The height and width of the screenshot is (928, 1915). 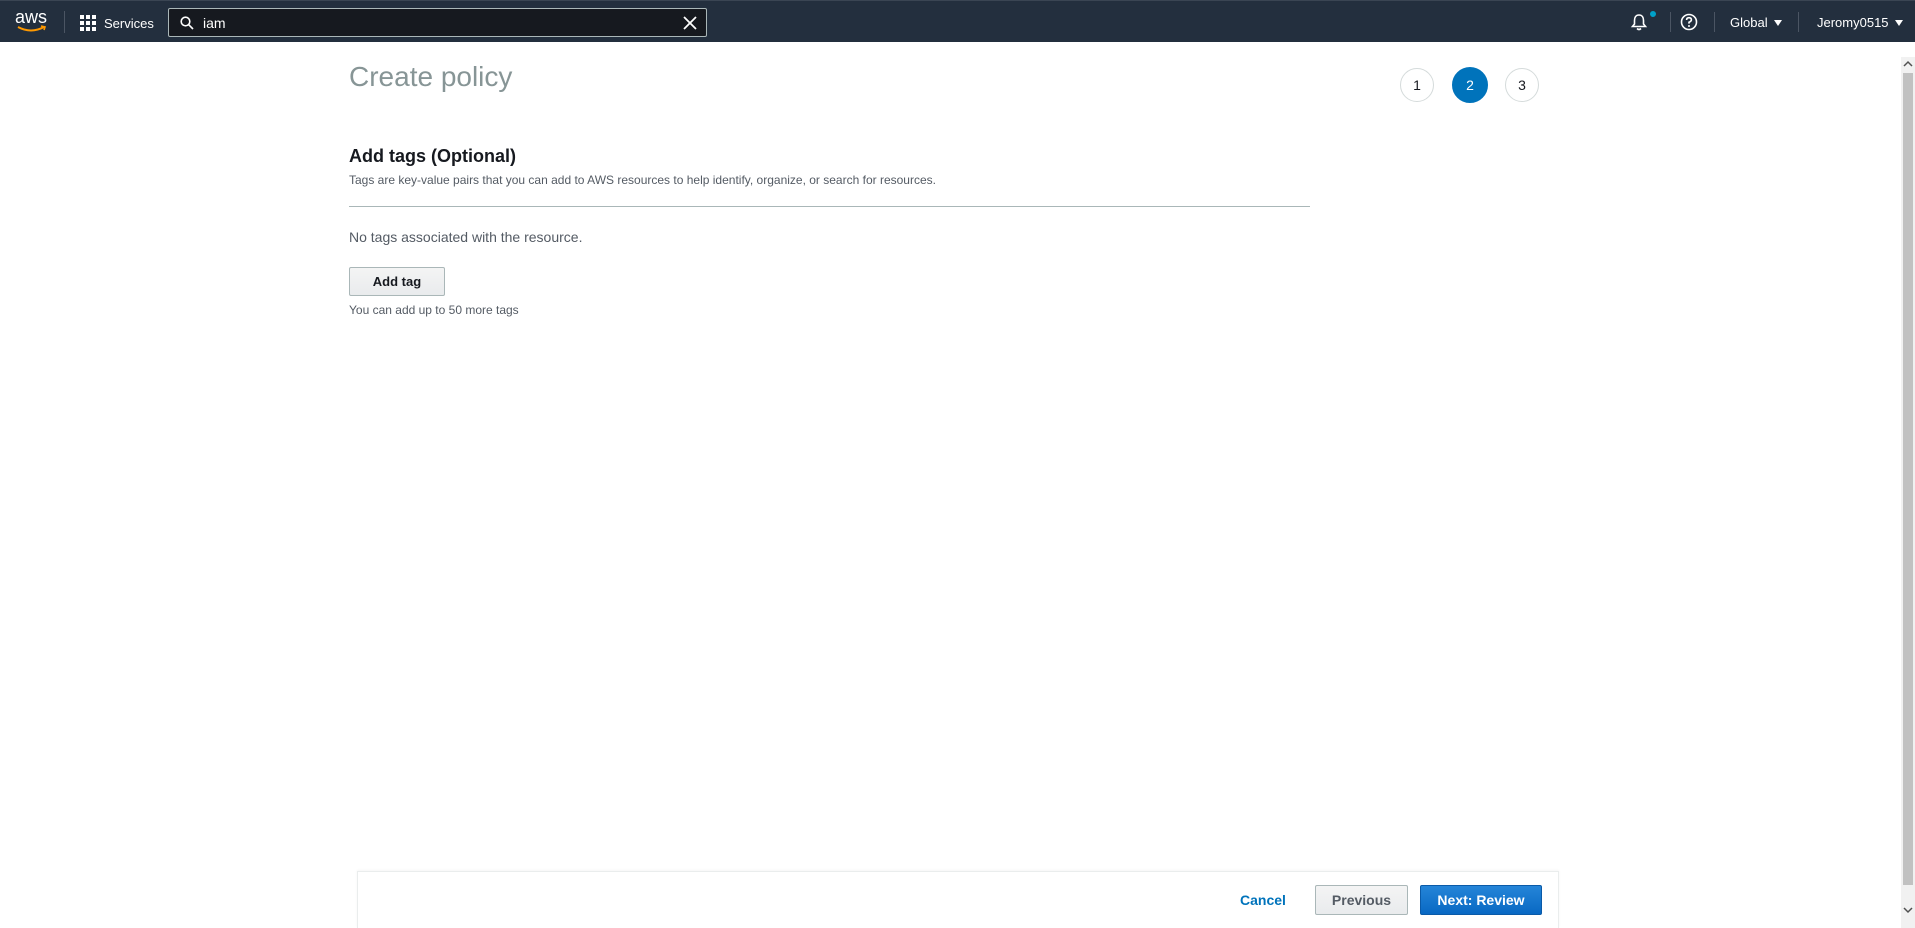 What do you see at coordinates (1749, 22) in the screenshot?
I see `region-label: Global` at bounding box center [1749, 22].